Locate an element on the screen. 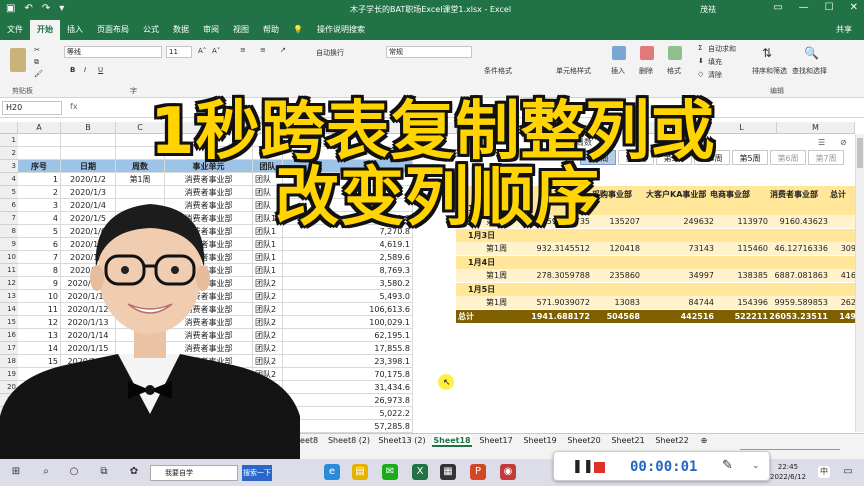 This screenshot has width=864, height=486. table-cell: 4,619.1 is located at coordinates (348, 244).